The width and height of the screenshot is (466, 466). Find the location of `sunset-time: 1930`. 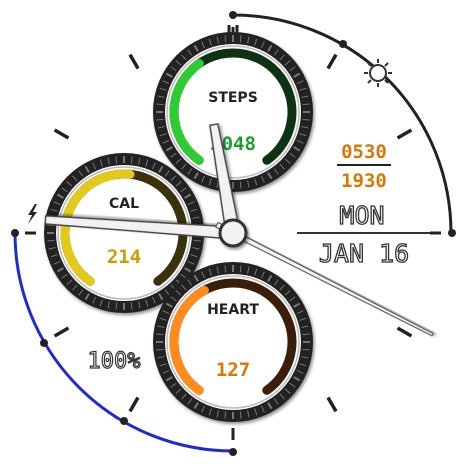

sunset-time: 1930 is located at coordinates (364, 181).